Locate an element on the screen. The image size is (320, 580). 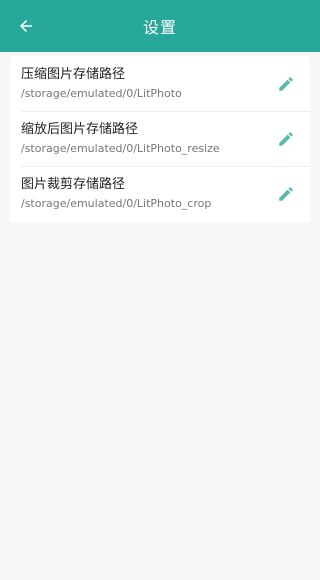
setting-label: 图片裁剪存储路径 is located at coordinates (73, 184).